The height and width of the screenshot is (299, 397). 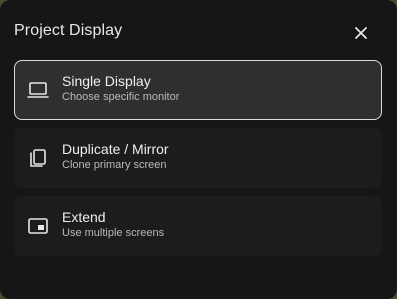 I want to click on option-label: Single Display, so click(x=106, y=81).